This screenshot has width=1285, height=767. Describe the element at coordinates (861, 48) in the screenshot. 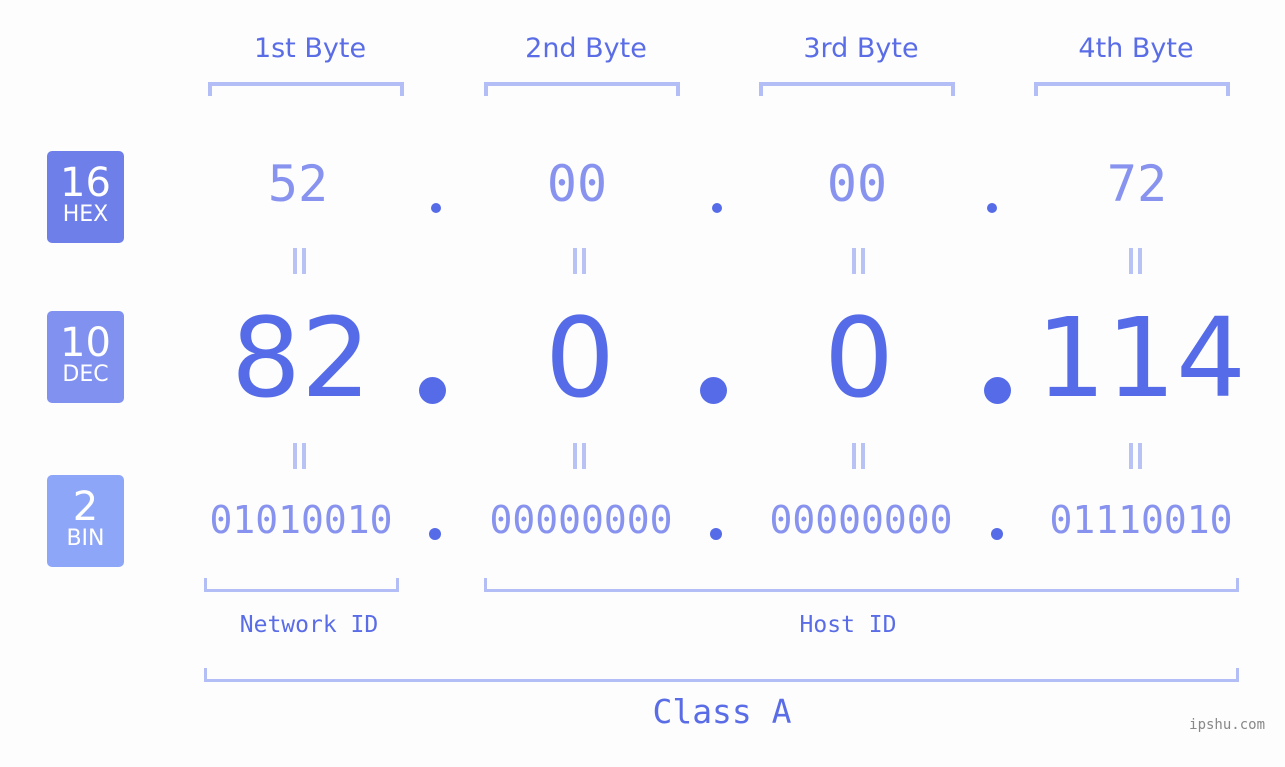

I see `byte-header-3: 3rd Byte` at that location.